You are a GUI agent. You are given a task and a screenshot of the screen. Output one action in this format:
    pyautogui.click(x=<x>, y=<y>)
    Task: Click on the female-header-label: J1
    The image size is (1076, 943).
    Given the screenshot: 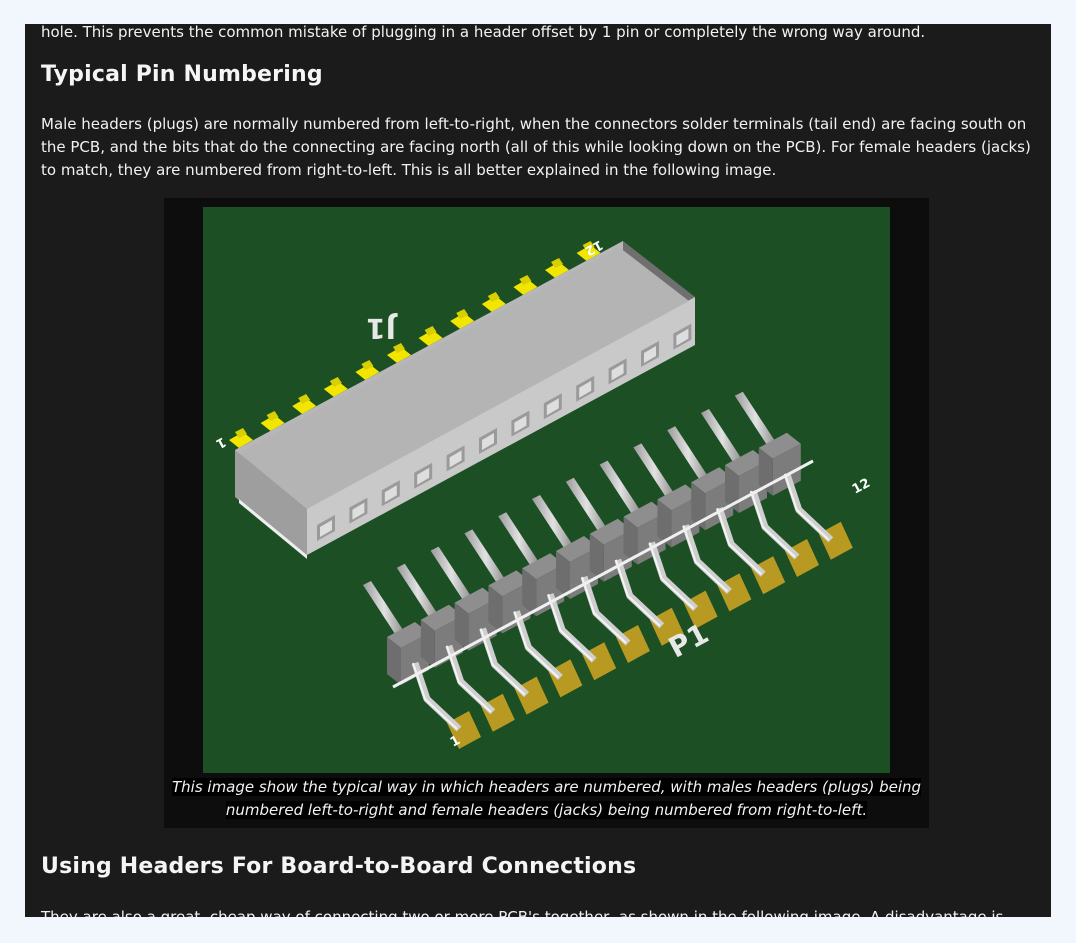 What is the action you would take?
    pyautogui.click(x=382, y=328)
    